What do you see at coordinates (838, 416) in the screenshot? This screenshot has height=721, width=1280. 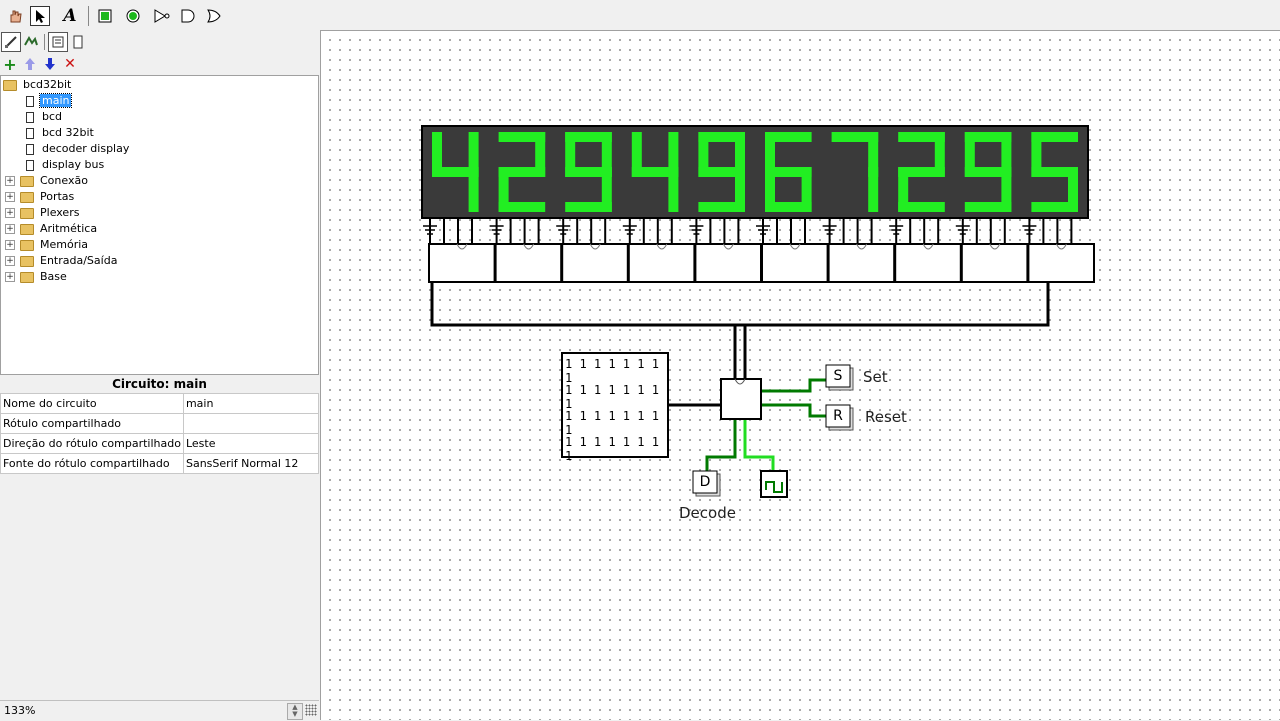 I see `reset-button: R` at bounding box center [838, 416].